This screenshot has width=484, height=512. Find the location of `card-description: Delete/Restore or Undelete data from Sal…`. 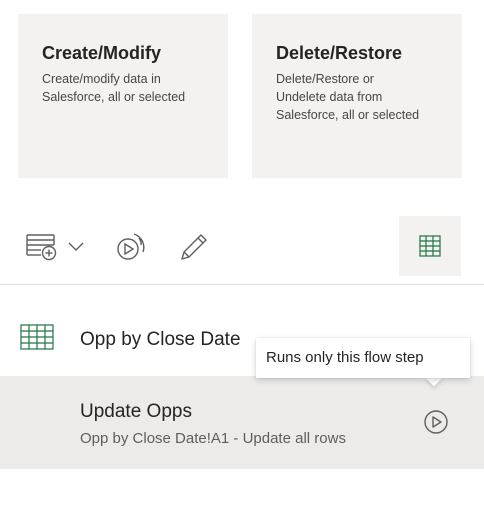

card-description: Delete/Restore or Undelete data from Sal… is located at coordinates (348, 97).